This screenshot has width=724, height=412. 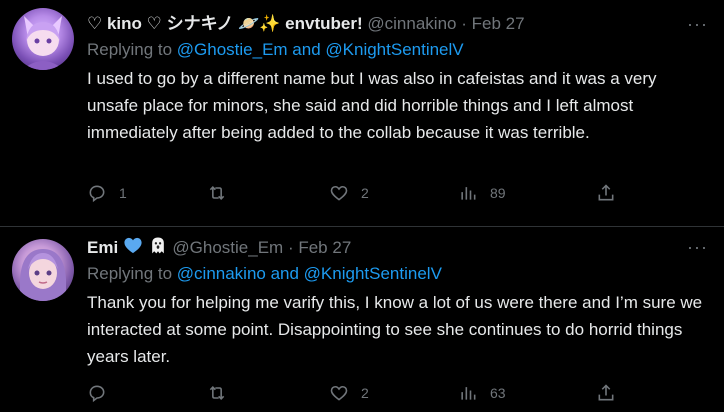 What do you see at coordinates (397, 393) in the screenshot?
I see `tweet-actions: 2 63` at bounding box center [397, 393].